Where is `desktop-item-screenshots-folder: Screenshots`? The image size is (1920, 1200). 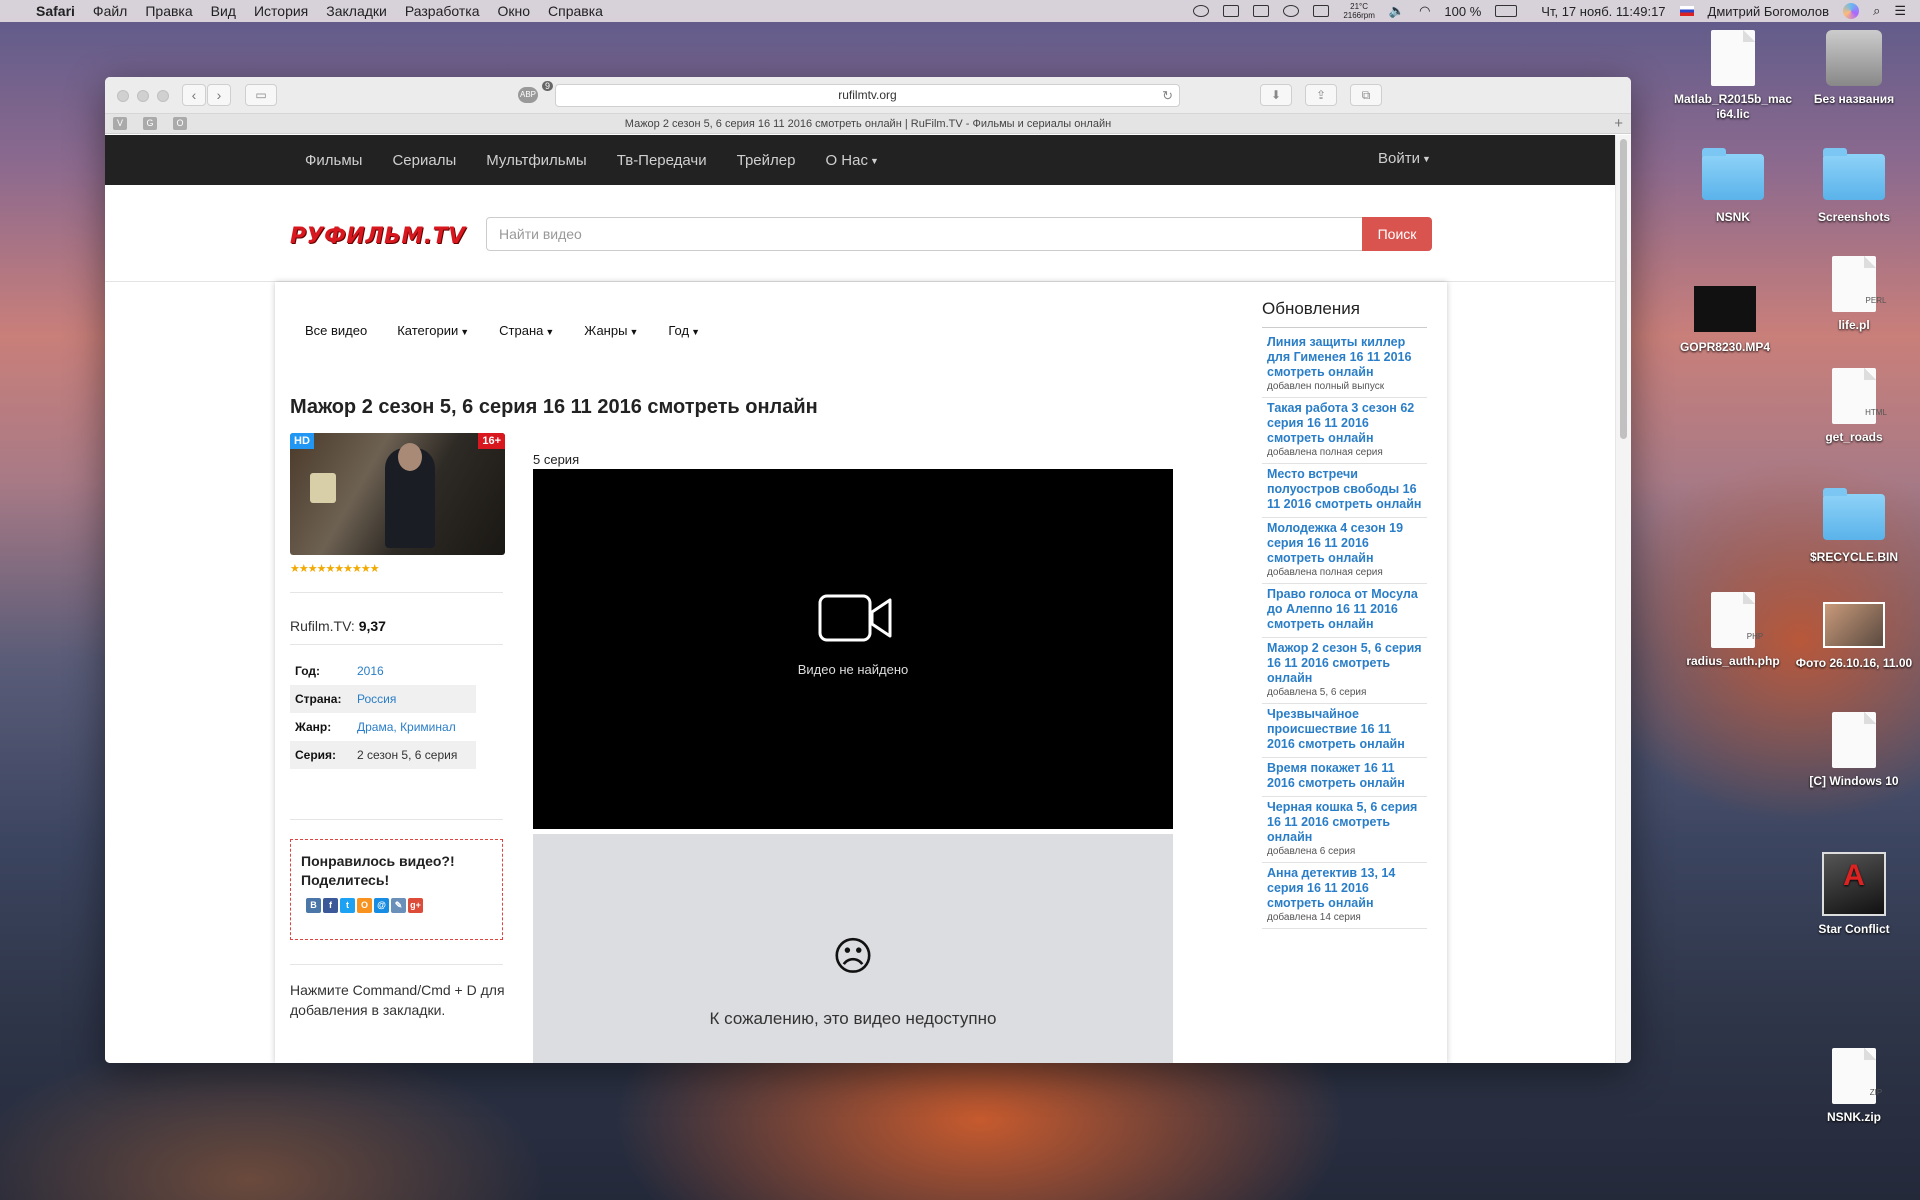 desktop-item-screenshots-folder: Screenshots is located at coordinates (1854, 186).